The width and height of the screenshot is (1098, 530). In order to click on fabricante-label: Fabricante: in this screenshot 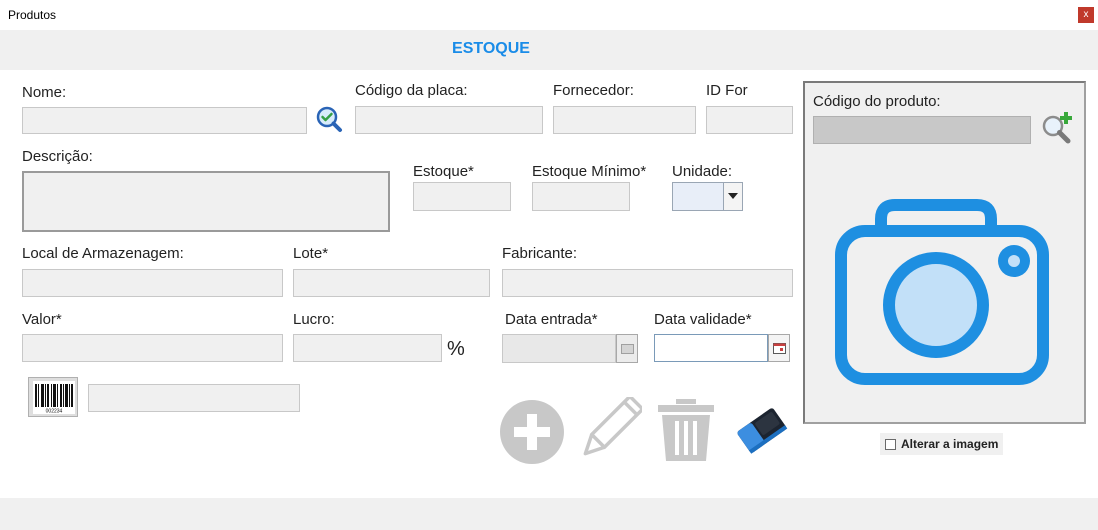, I will do `click(540, 253)`.